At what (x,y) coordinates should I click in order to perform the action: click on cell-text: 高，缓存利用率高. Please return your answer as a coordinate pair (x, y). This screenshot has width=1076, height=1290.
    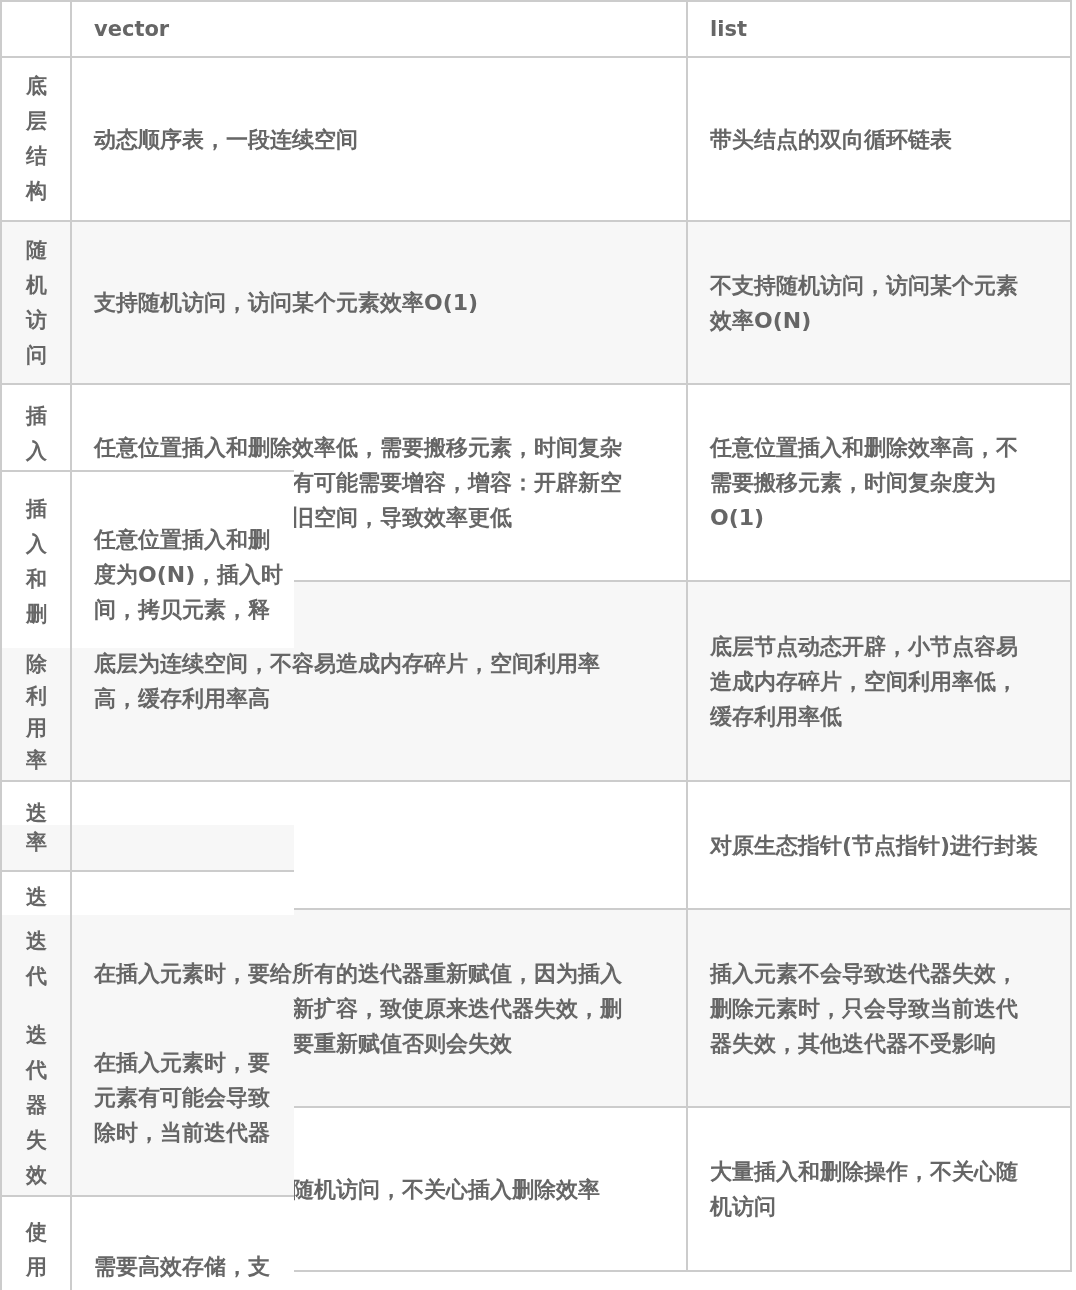
    Looking at the image, I should click on (182, 698).